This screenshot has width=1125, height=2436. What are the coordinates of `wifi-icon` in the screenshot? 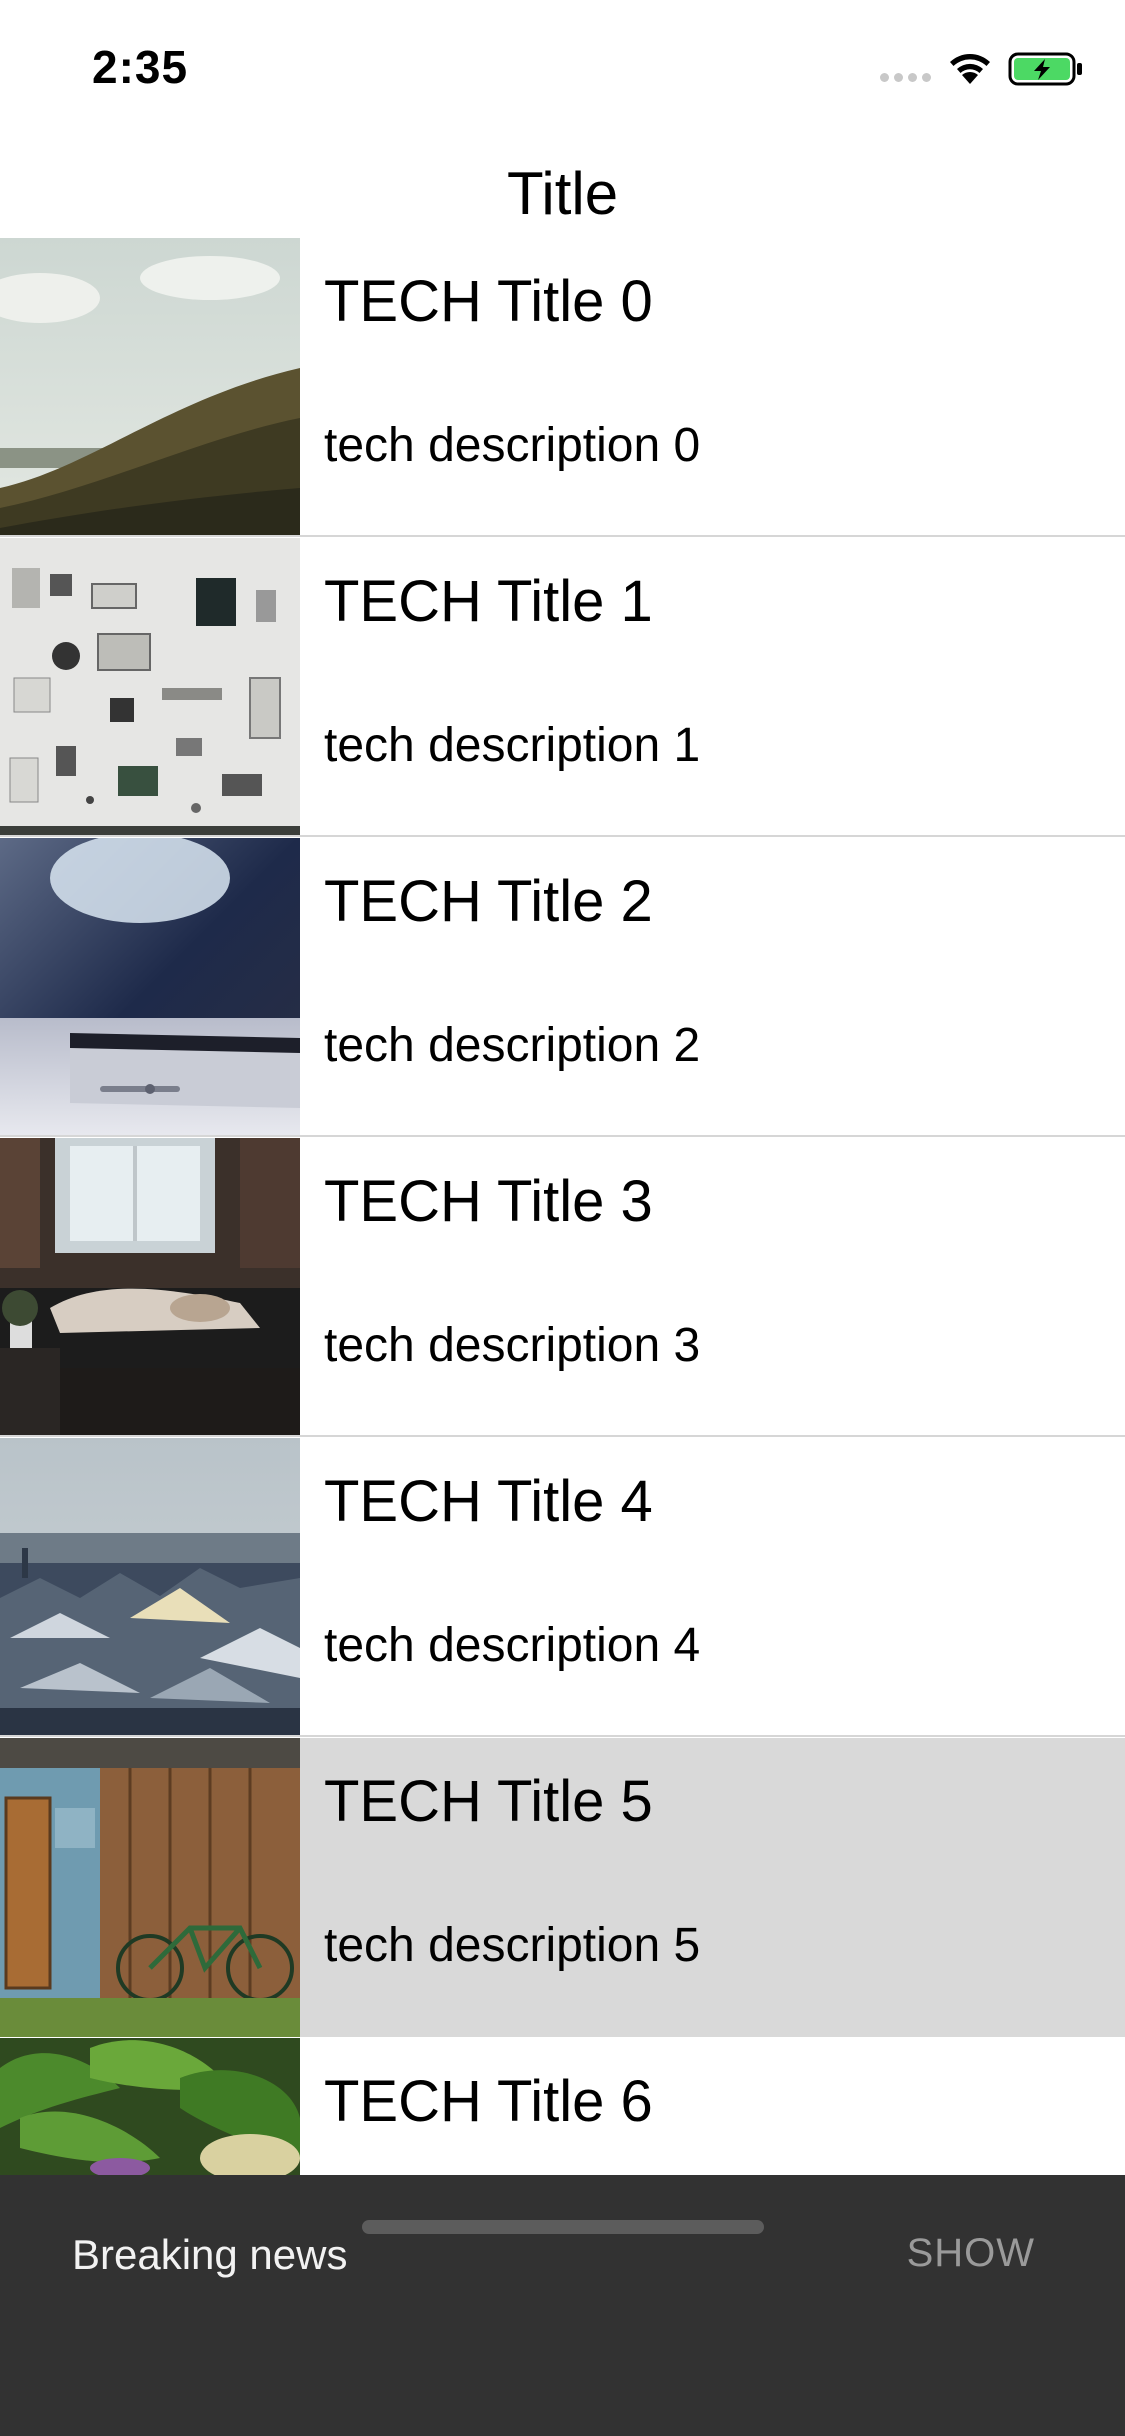 It's located at (970, 68).